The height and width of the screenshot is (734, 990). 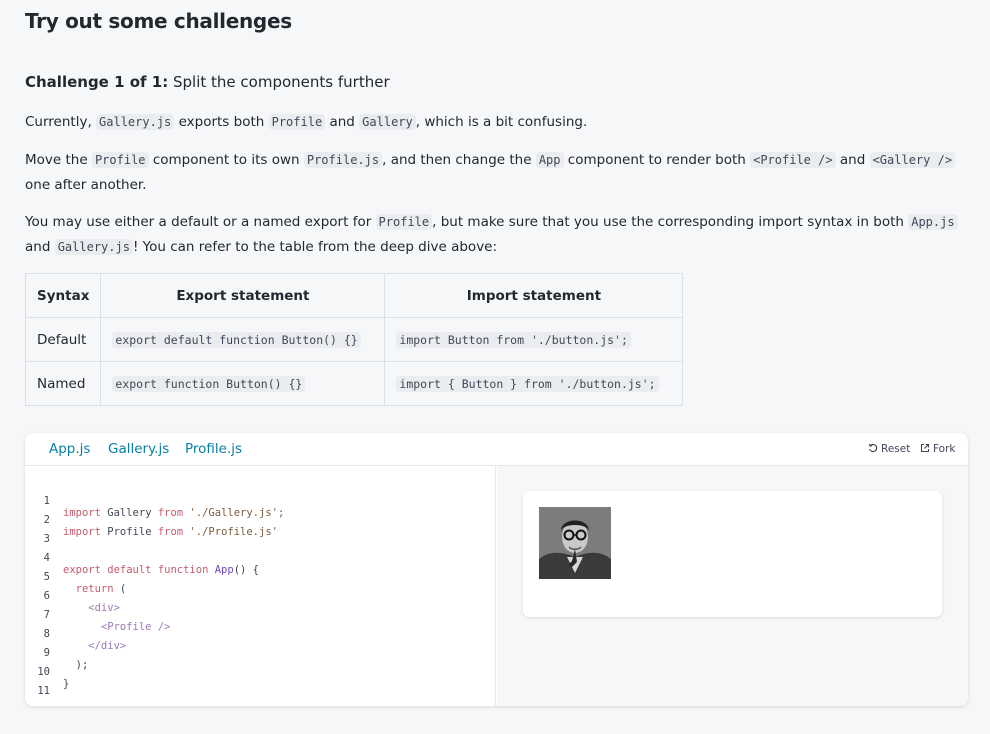 I want to click on text: Move the, so click(x=58, y=160).